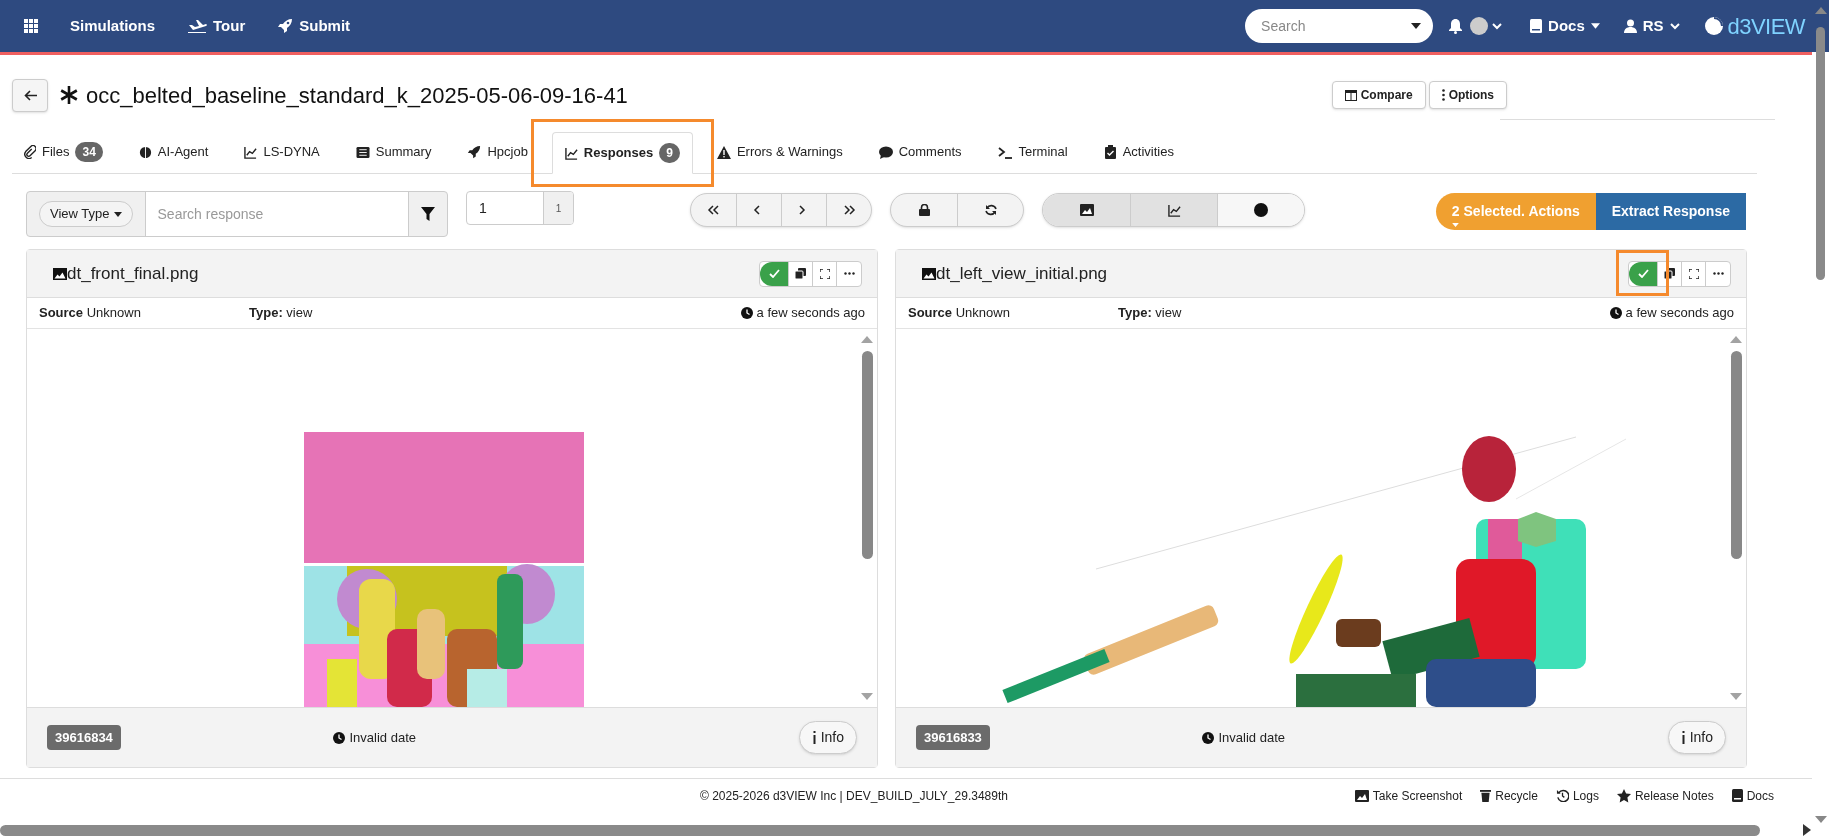 Image resolution: width=1829 pixels, height=839 pixels. I want to click on columns-icon, so click(1350, 95).